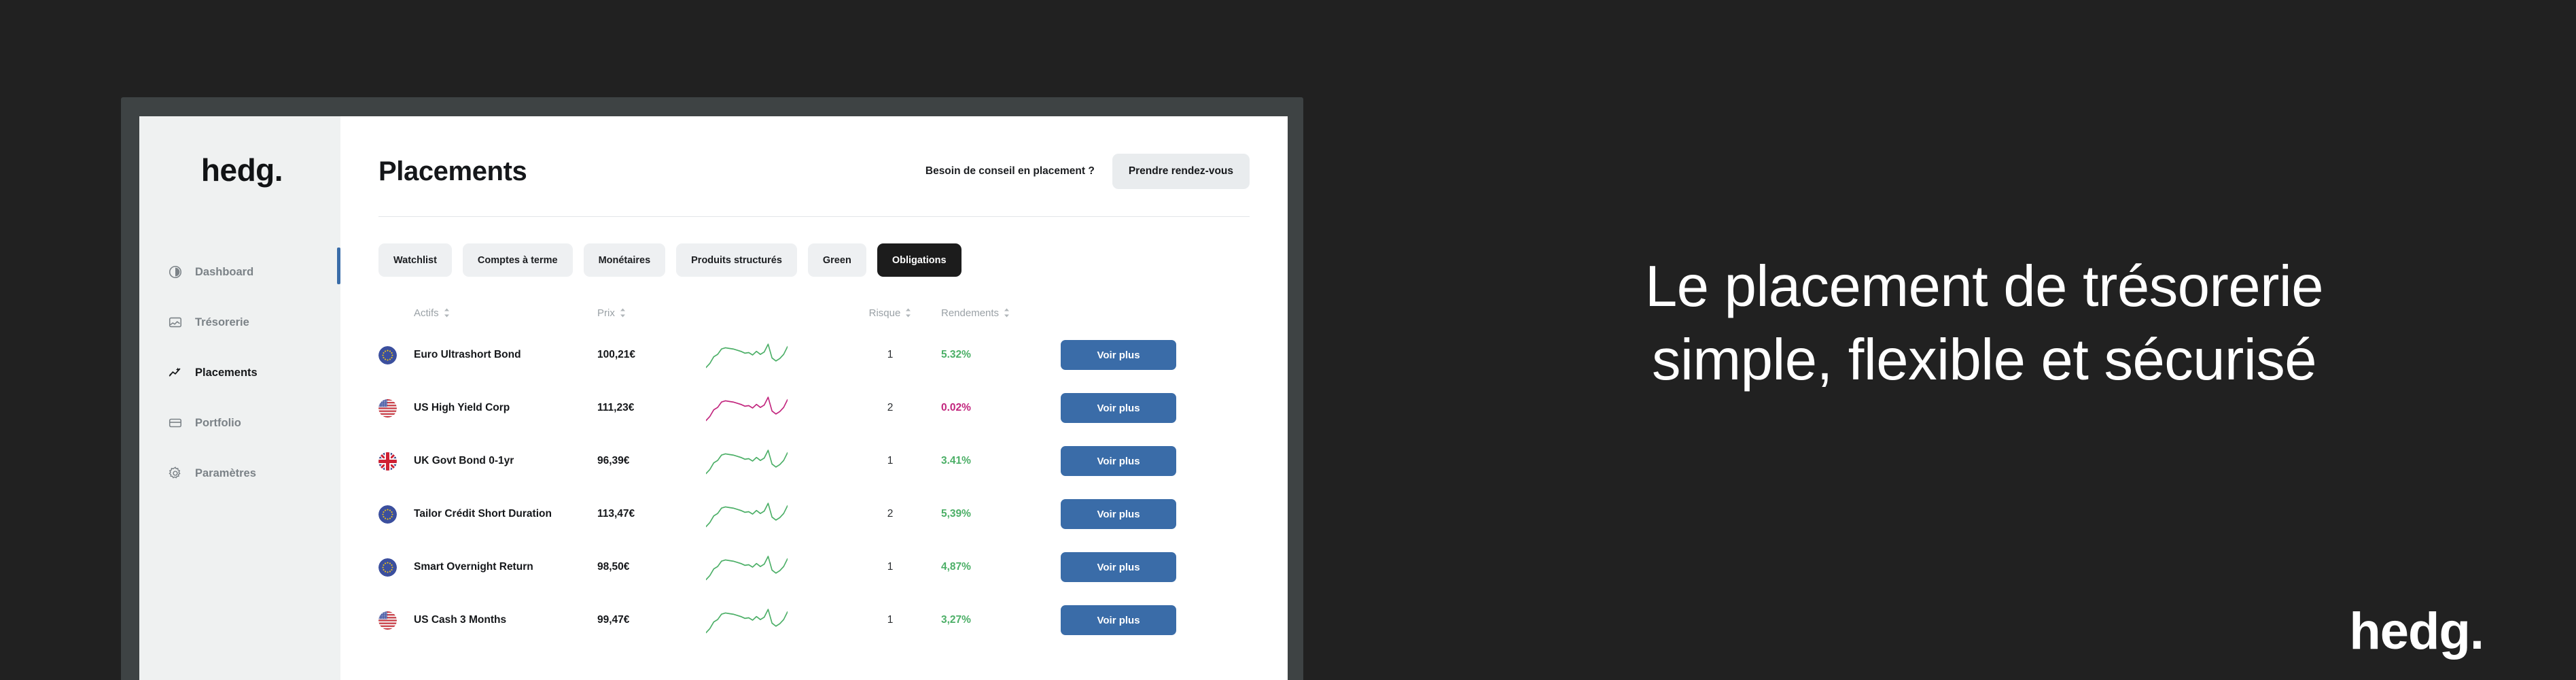 This screenshot has width=2576, height=680. What do you see at coordinates (616, 514) in the screenshot?
I see `asset-price-label: 113,47€` at bounding box center [616, 514].